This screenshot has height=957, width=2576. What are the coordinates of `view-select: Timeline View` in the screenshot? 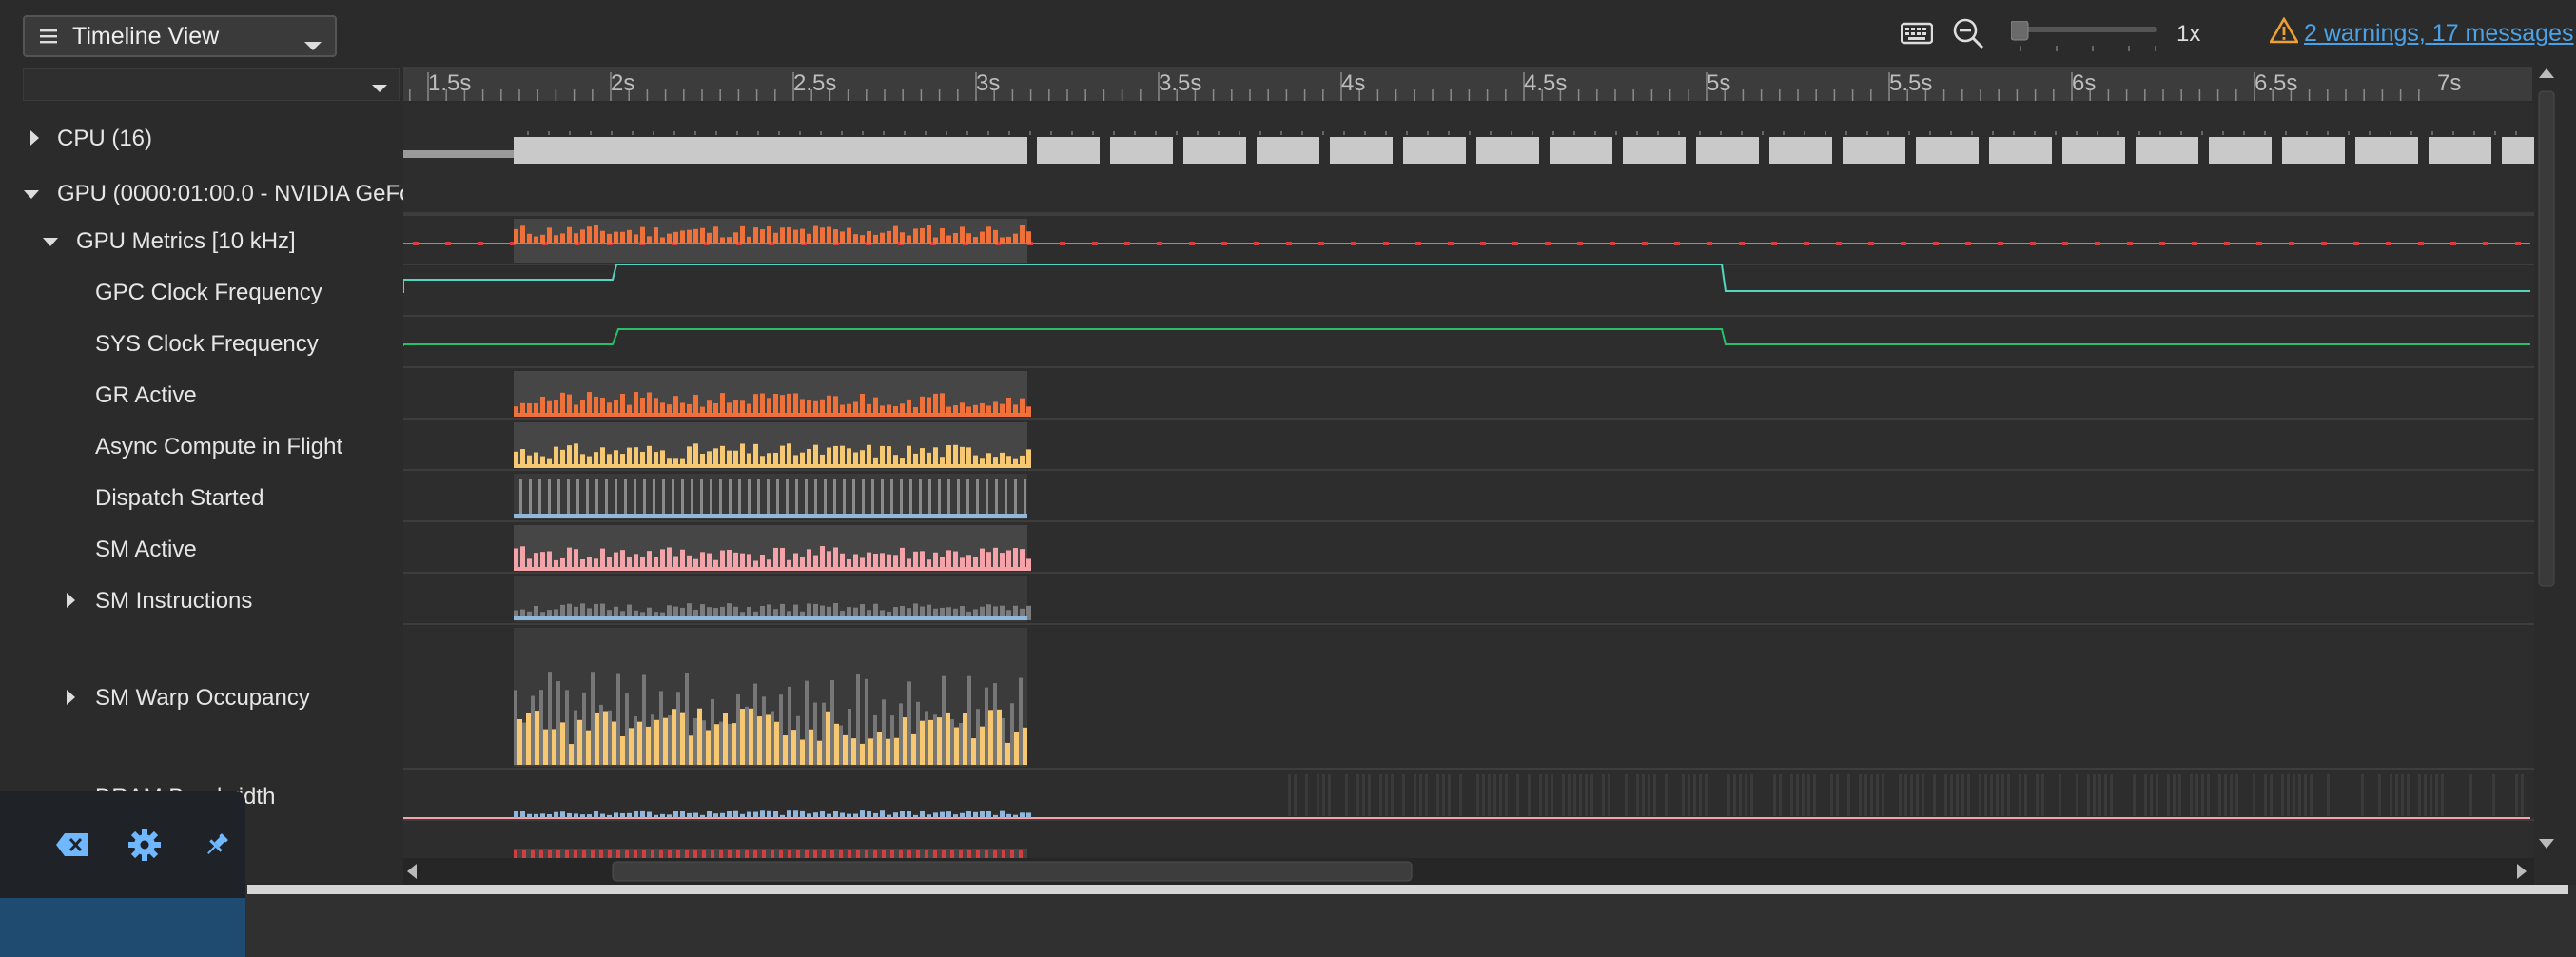 It's located at (180, 36).